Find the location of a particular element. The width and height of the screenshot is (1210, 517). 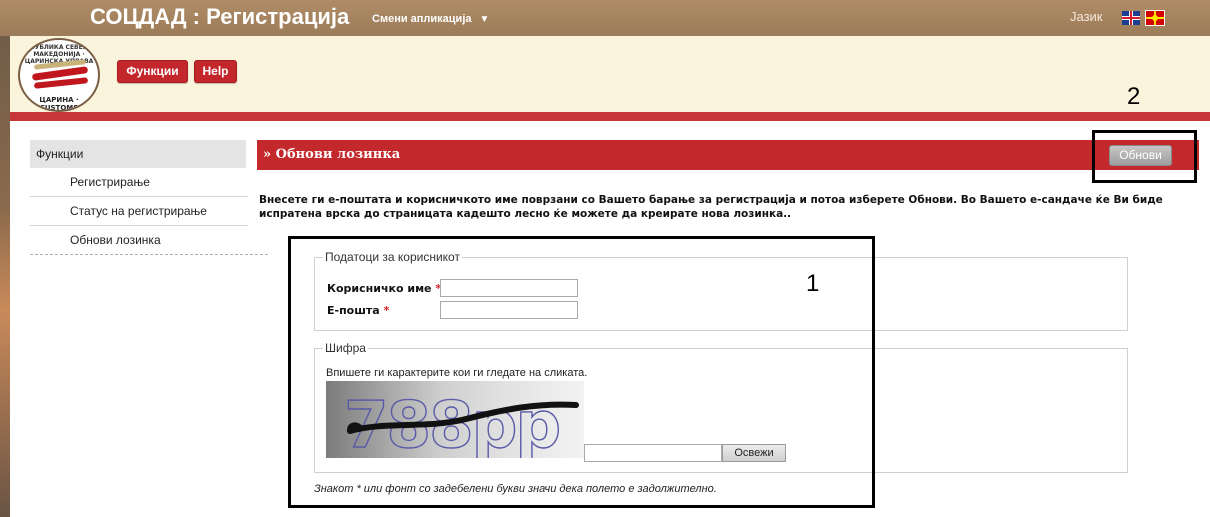

header-band is located at coordinates (610, 74).